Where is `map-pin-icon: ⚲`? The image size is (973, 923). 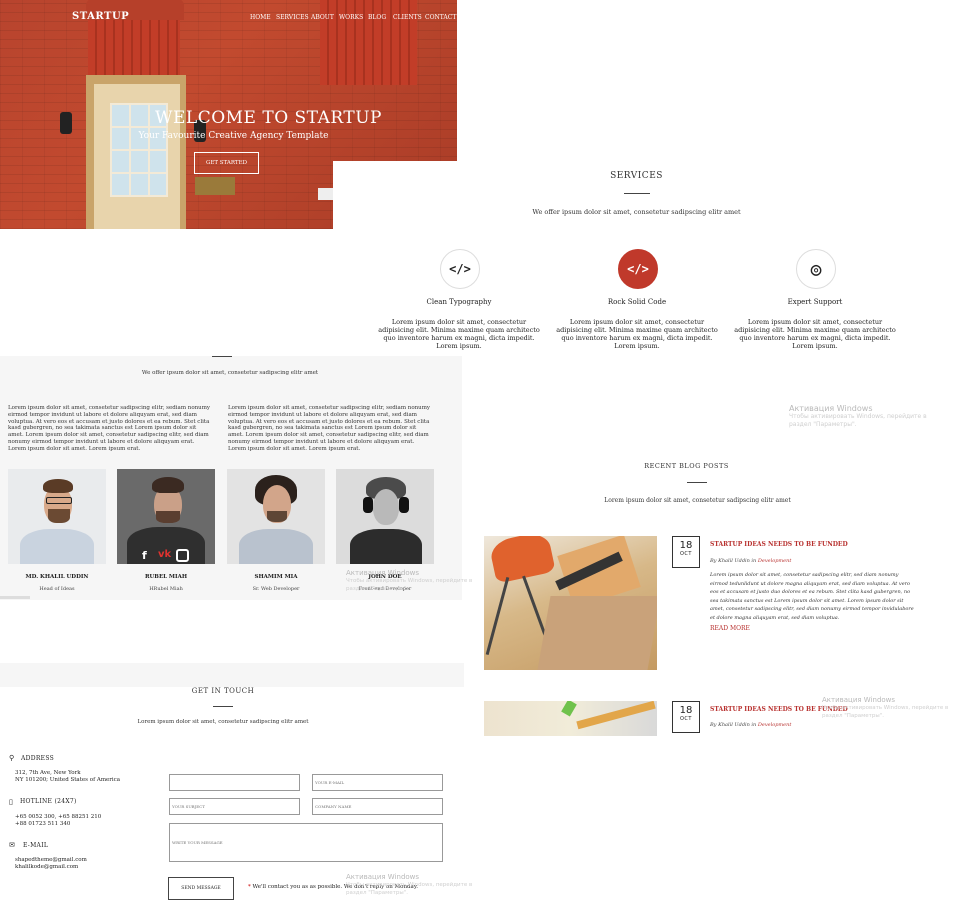 map-pin-icon: ⚲ is located at coordinates (12, 758).